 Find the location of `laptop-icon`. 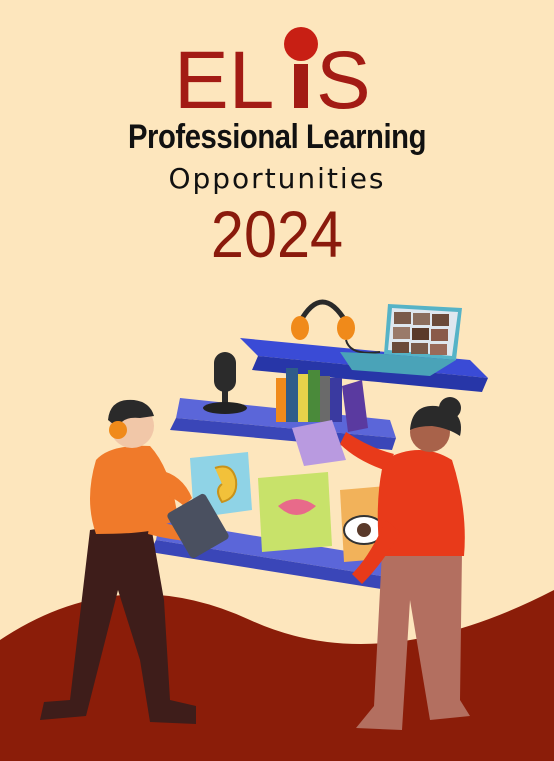

laptop-icon is located at coordinates (401, 340).